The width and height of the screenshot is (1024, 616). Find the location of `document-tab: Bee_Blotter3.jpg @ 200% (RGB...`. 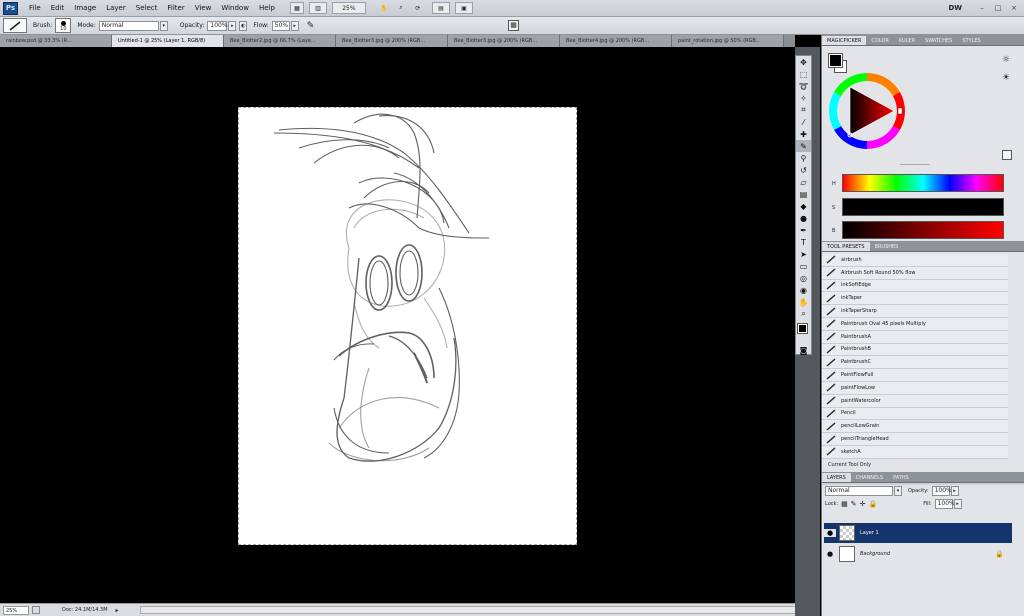

document-tab: Bee_Blotter3.jpg @ 200% (RGB... is located at coordinates (504, 41).